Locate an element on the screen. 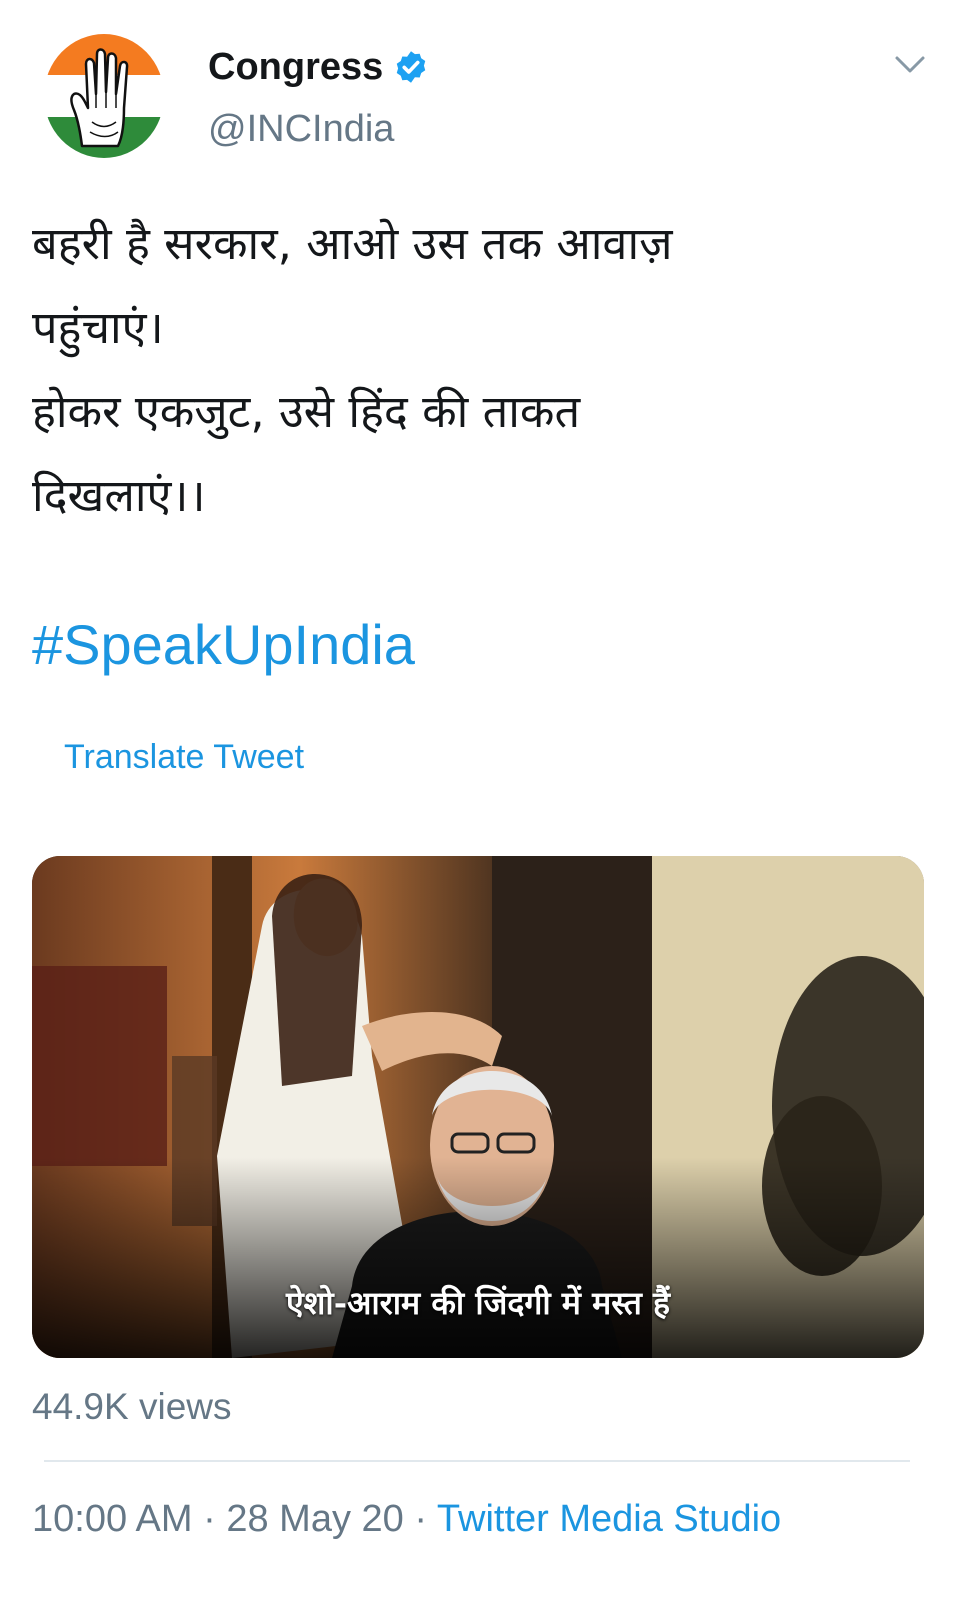 The image size is (974, 1600). video-subtitle: ऐशो-आराम की जिंदगी में मस्त हैं is located at coordinates (478, 1303).